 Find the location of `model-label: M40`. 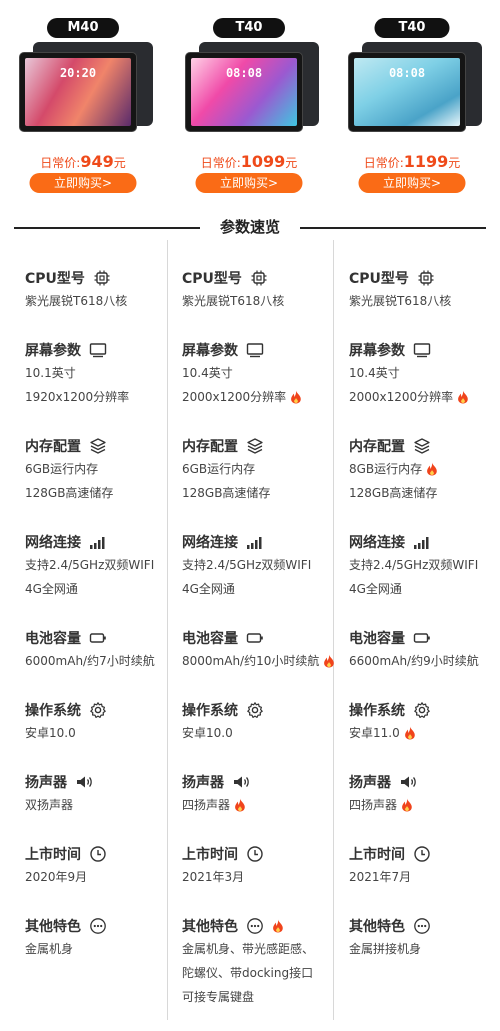

model-label: M40 is located at coordinates (83, 28).